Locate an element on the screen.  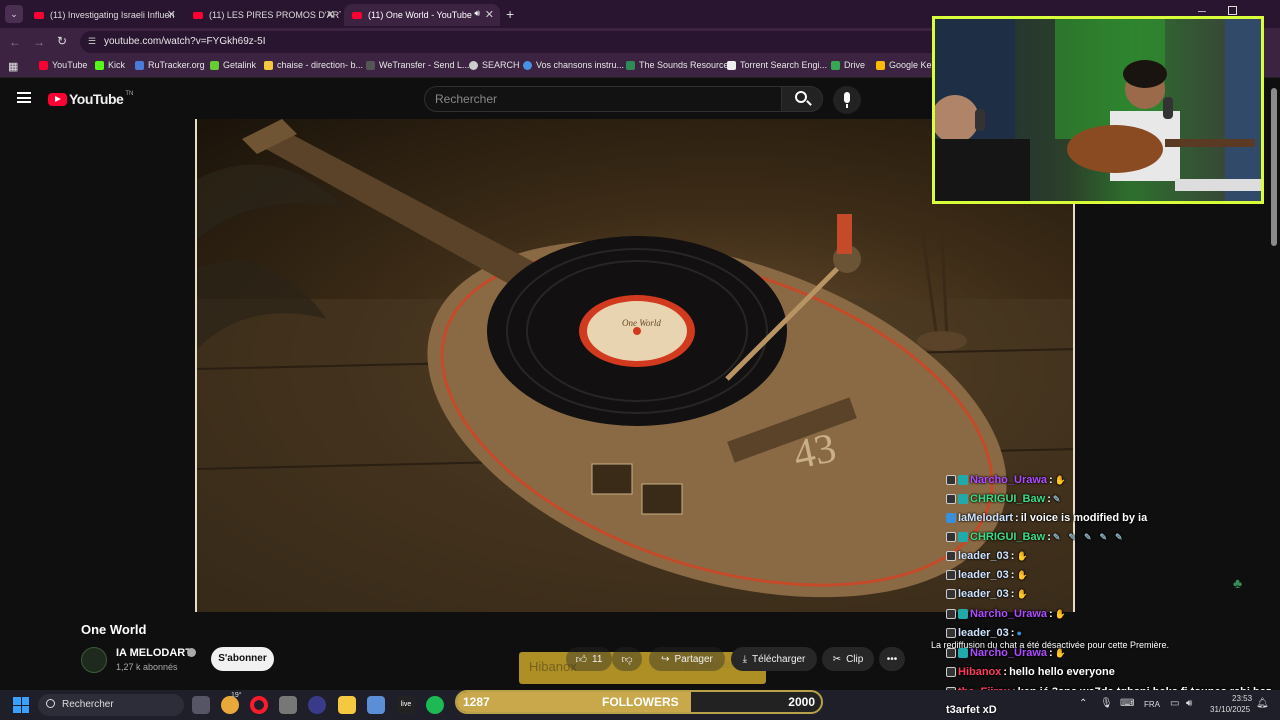
network-icon: ▭ is located at coordinates (1174, 703).